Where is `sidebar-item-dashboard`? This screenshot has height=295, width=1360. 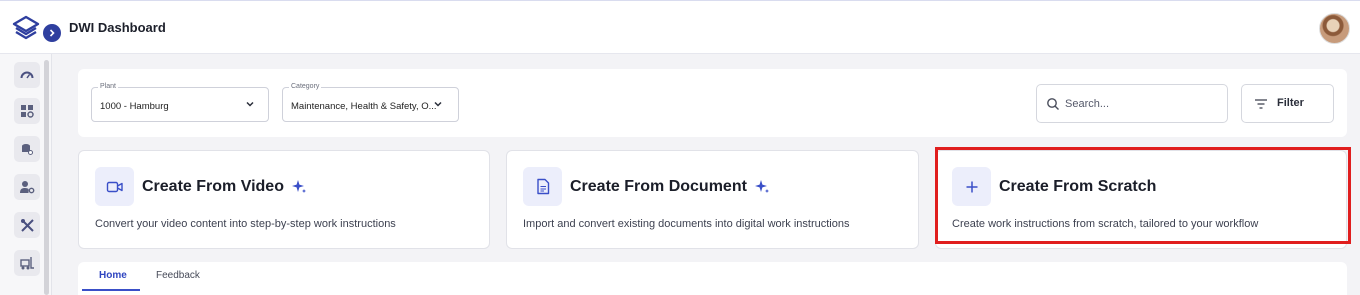
sidebar-item-dashboard is located at coordinates (27, 75).